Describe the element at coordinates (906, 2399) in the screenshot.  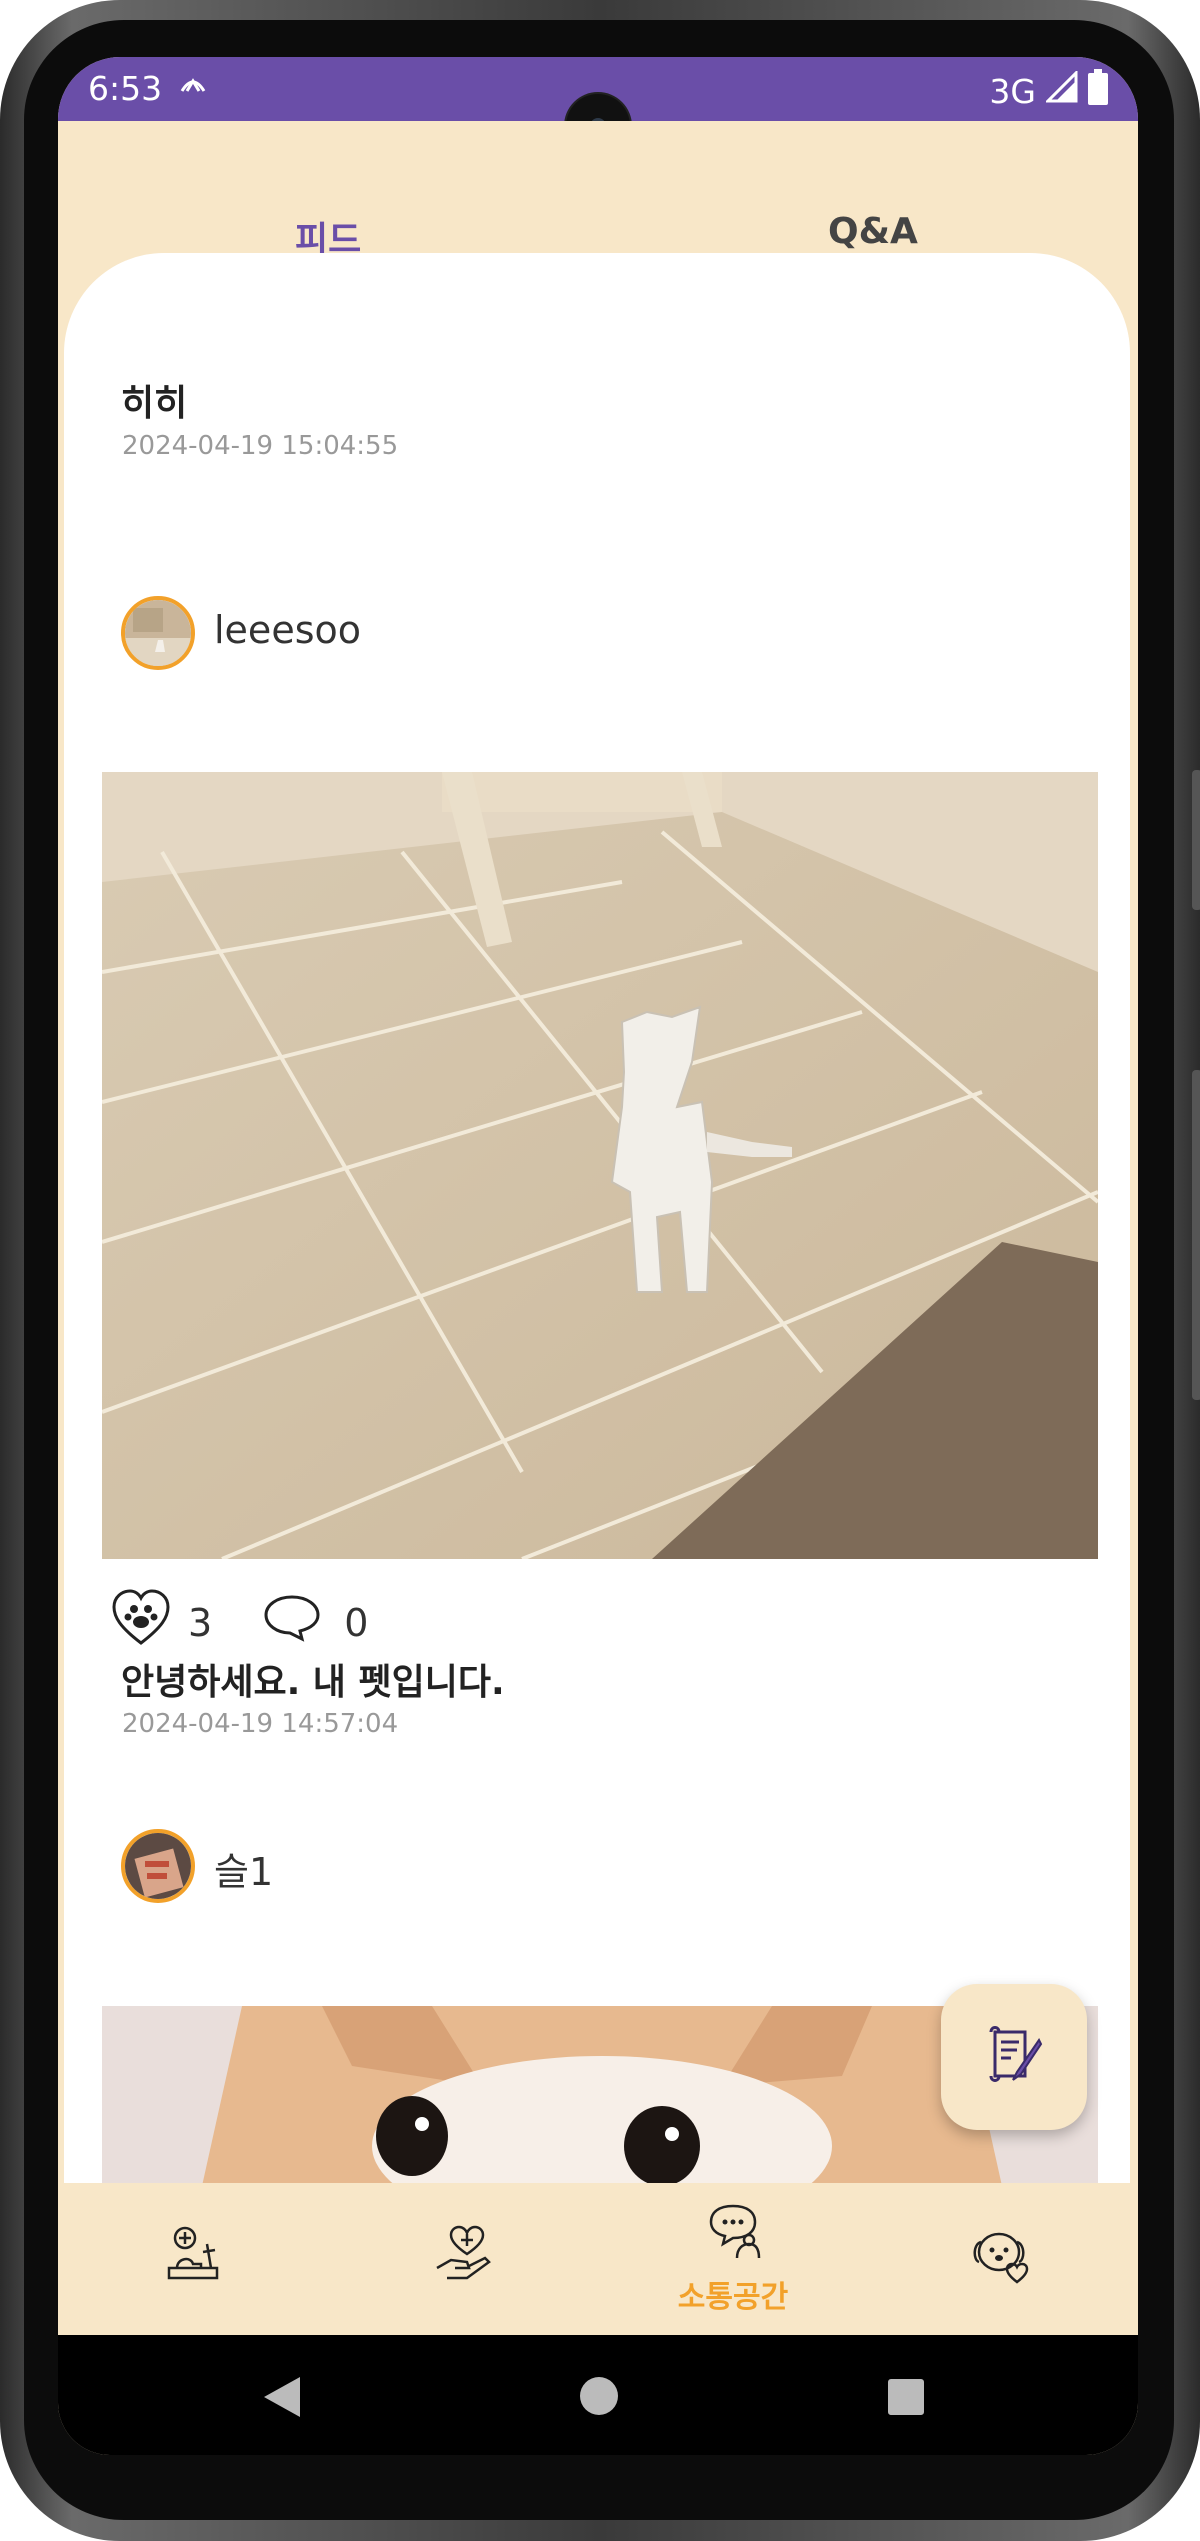
I see `recents-icon` at that location.